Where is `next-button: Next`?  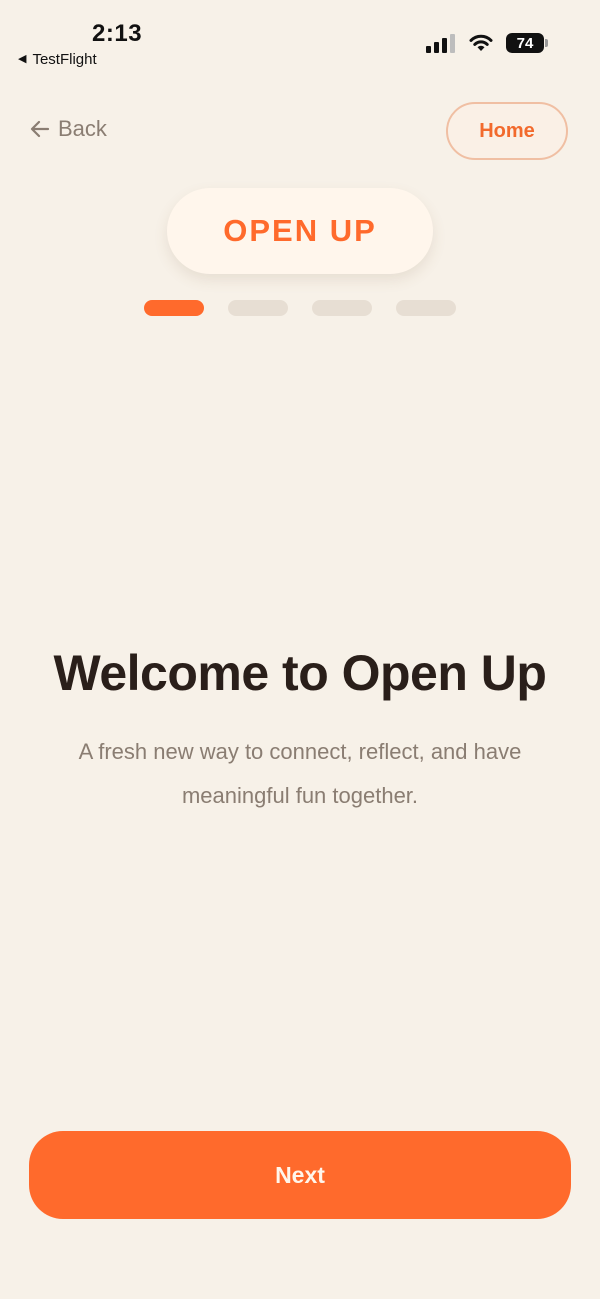 next-button: Next is located at coordinates (300, 1175).